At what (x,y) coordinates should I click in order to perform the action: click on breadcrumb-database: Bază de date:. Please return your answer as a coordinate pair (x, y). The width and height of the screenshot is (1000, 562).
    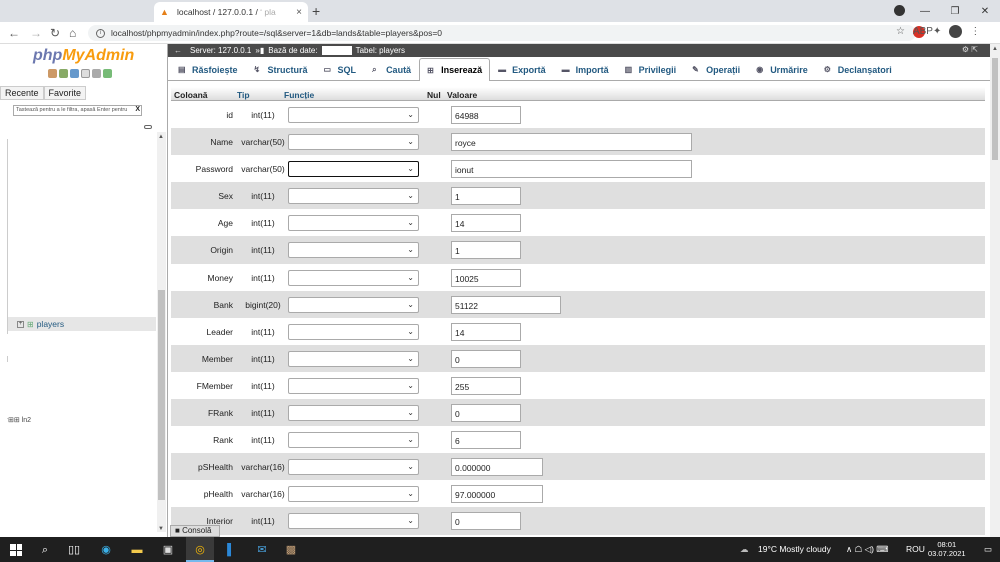
    Looking at the image, I should click on (292, 50).